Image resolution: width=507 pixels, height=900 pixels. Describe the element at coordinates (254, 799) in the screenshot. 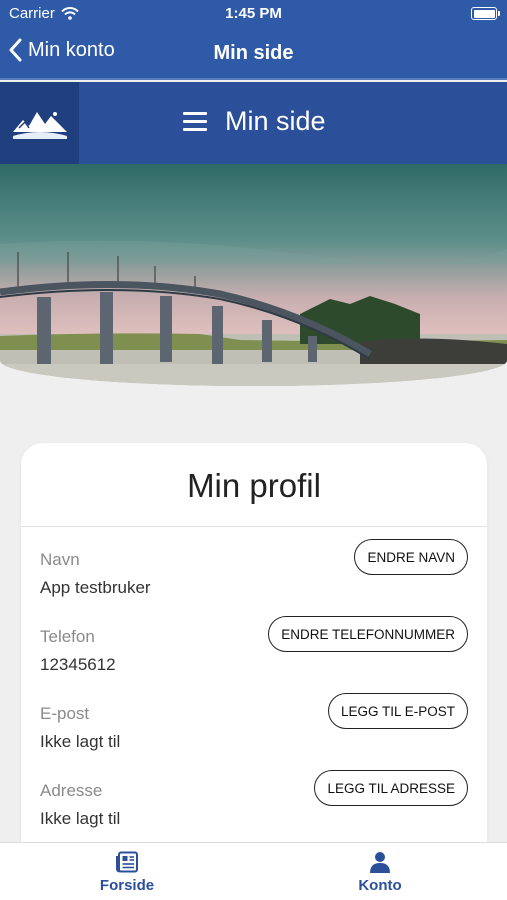

I see `address-field: Adresse Ikke lagt til LEGG TIL ADRESSE` at that location.